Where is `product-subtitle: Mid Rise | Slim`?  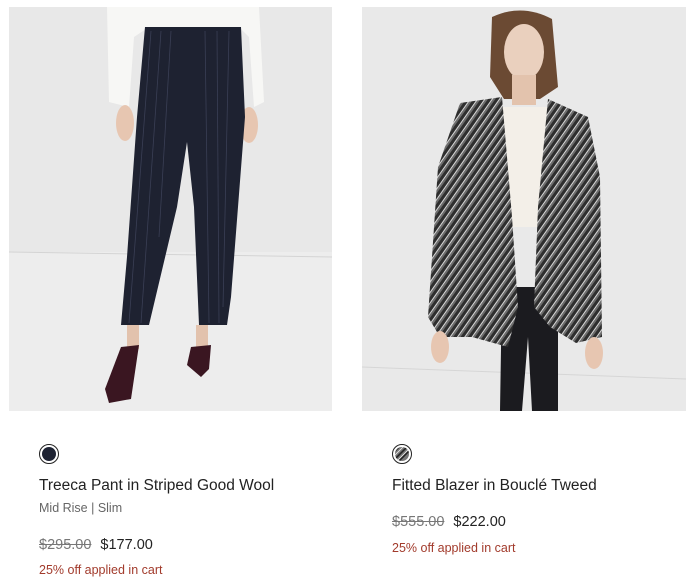 product-subtitle: Mid Rise | Slim is located at coordinates (81, 508).